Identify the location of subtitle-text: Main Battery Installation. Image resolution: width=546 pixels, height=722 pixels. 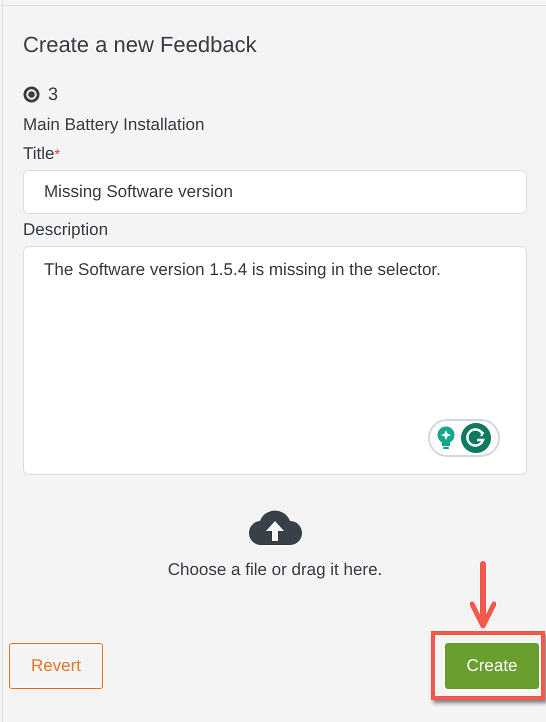
(113, 125).